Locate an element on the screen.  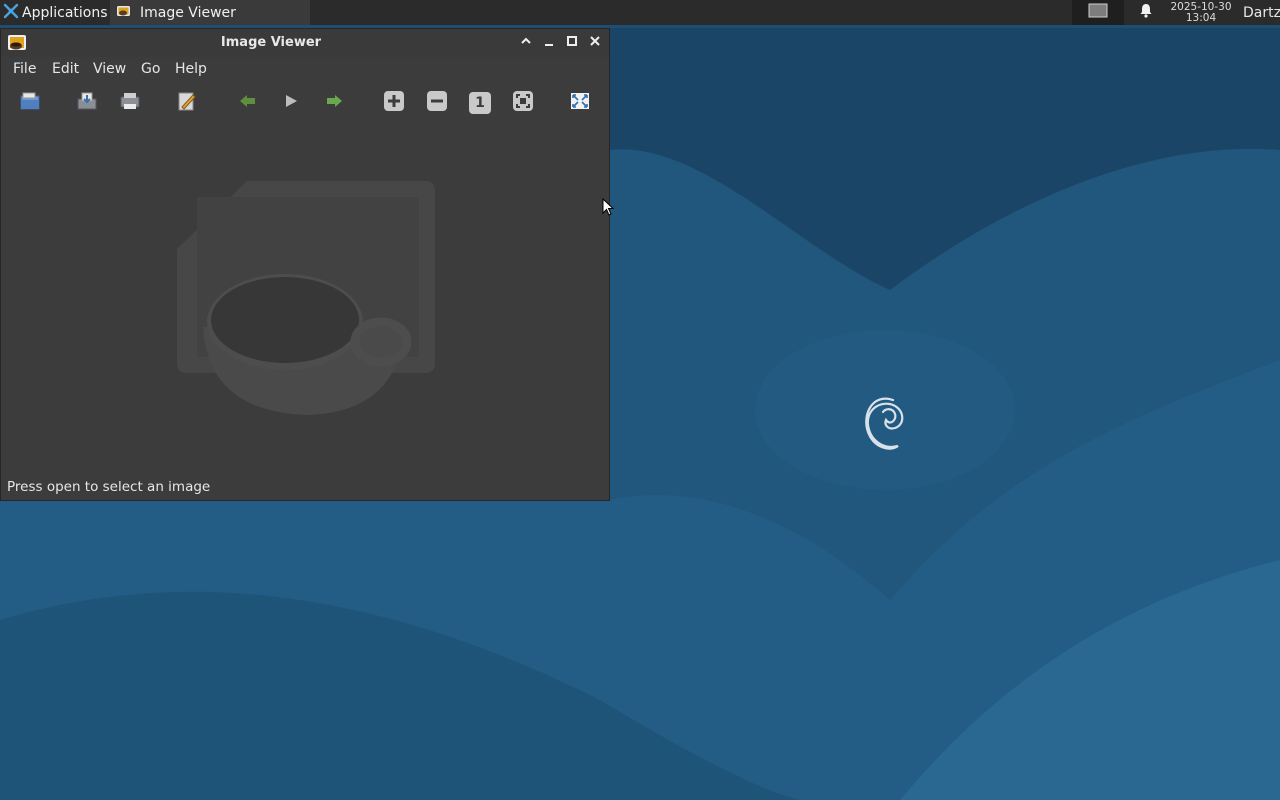
menu-go: Go is located at coordinates (150, 69).